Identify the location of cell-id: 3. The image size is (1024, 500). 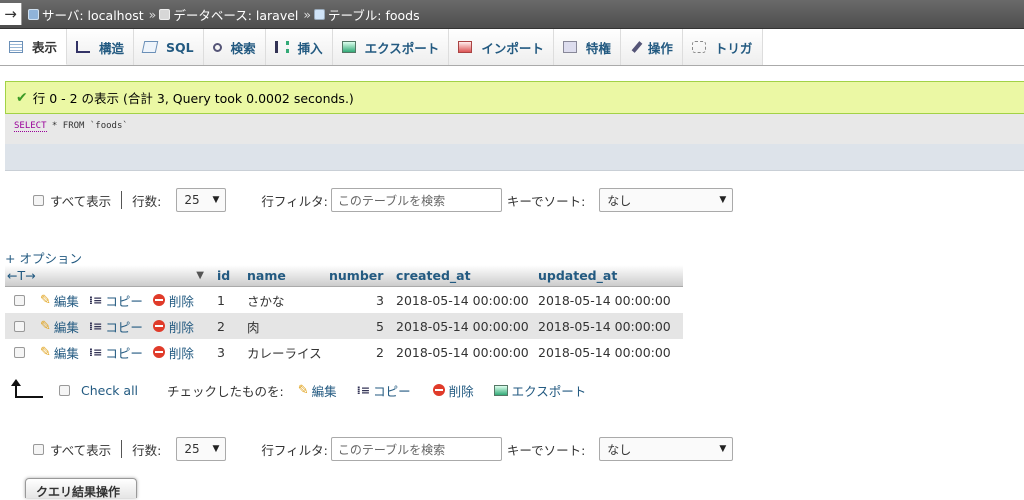
(227, 352).